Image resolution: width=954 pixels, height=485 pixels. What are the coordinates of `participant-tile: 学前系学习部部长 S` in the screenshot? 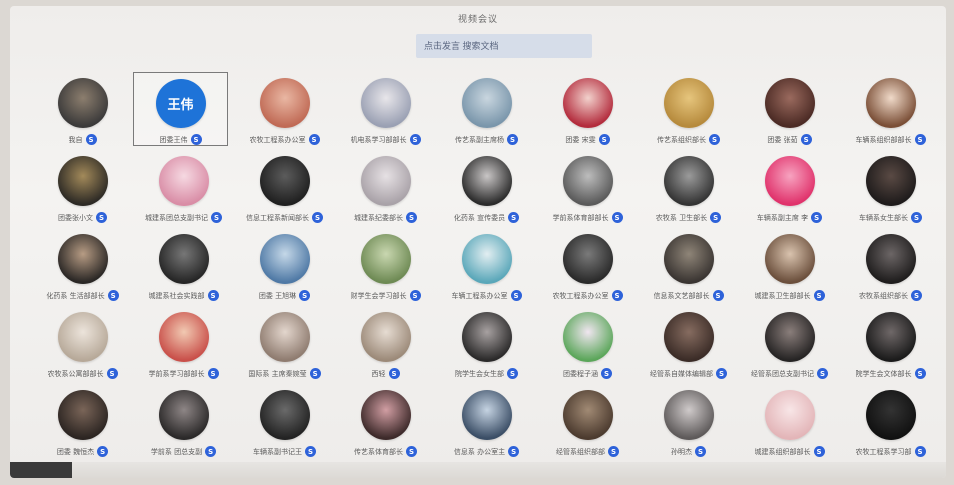 It's located at (183, 345).